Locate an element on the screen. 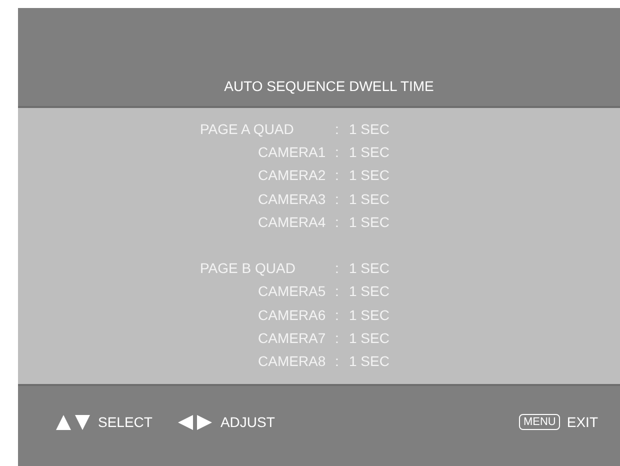  hint-label: SELECT is located at coordinates (125, 422).